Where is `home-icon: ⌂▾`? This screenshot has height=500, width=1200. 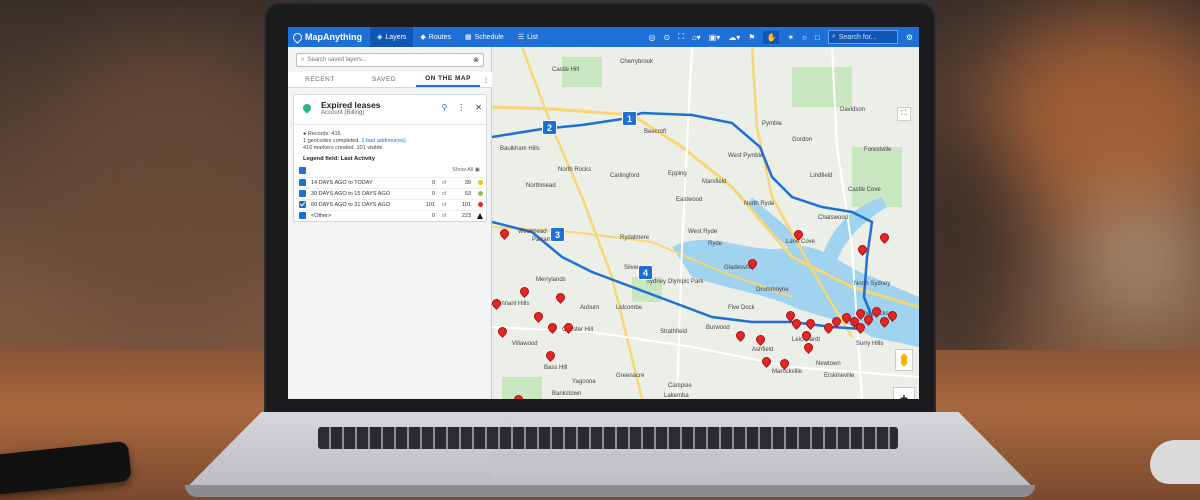
home-icon: ⌂▾ is located at coordinates (696, 37).